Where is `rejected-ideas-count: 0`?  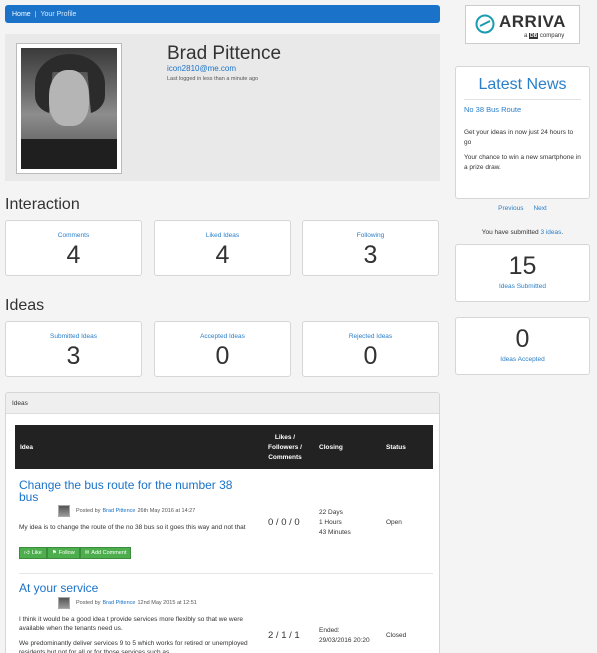
rejected-ideas-count: 0 is located at coordinates (370, 356).